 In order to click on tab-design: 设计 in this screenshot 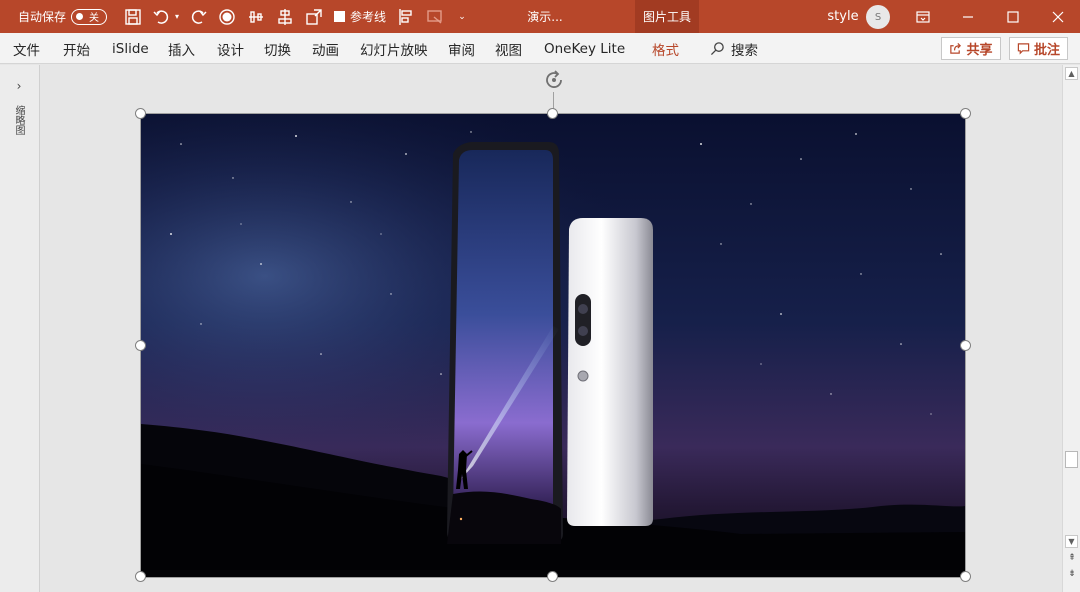, I will do `click(230, 48)`.